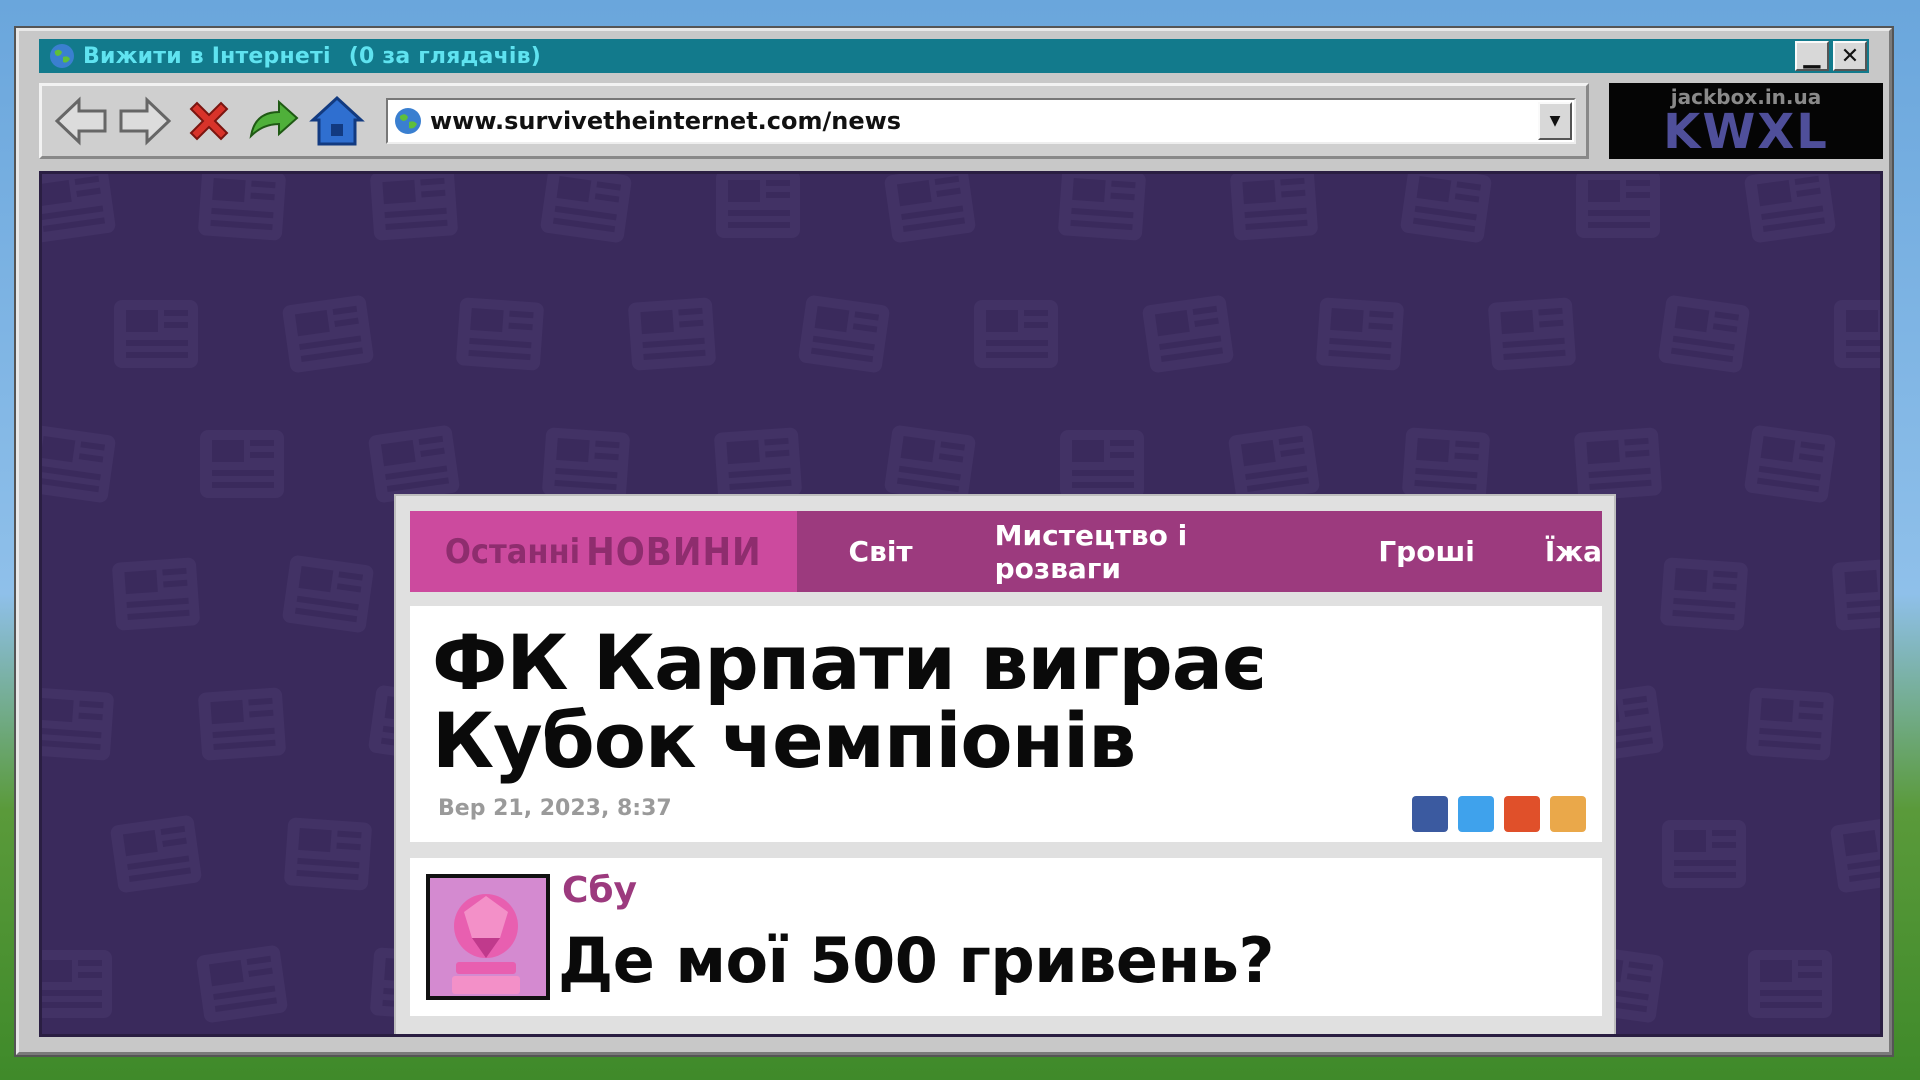 The height and width of the screenshot is (1080, 1920). I want to click on address-bar: www.survivetheinternet.com/news ▼, so click(981, 121).